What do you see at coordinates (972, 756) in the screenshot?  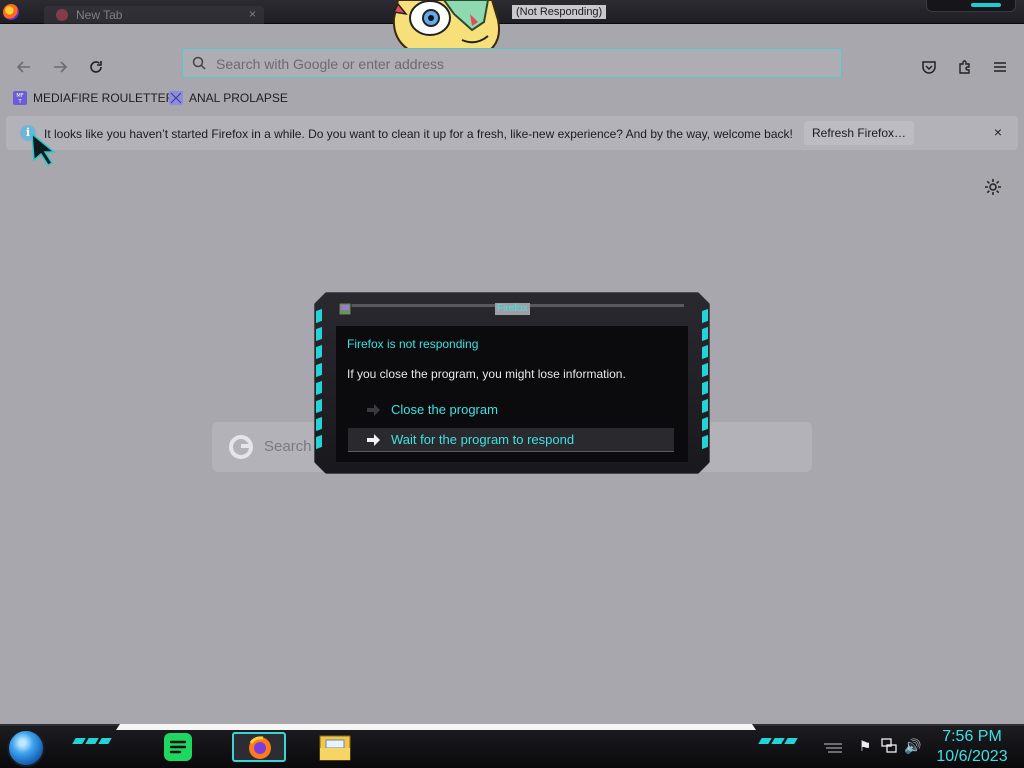 I see `clock-date: 10/6/2023` at bounding box center [972, 756].